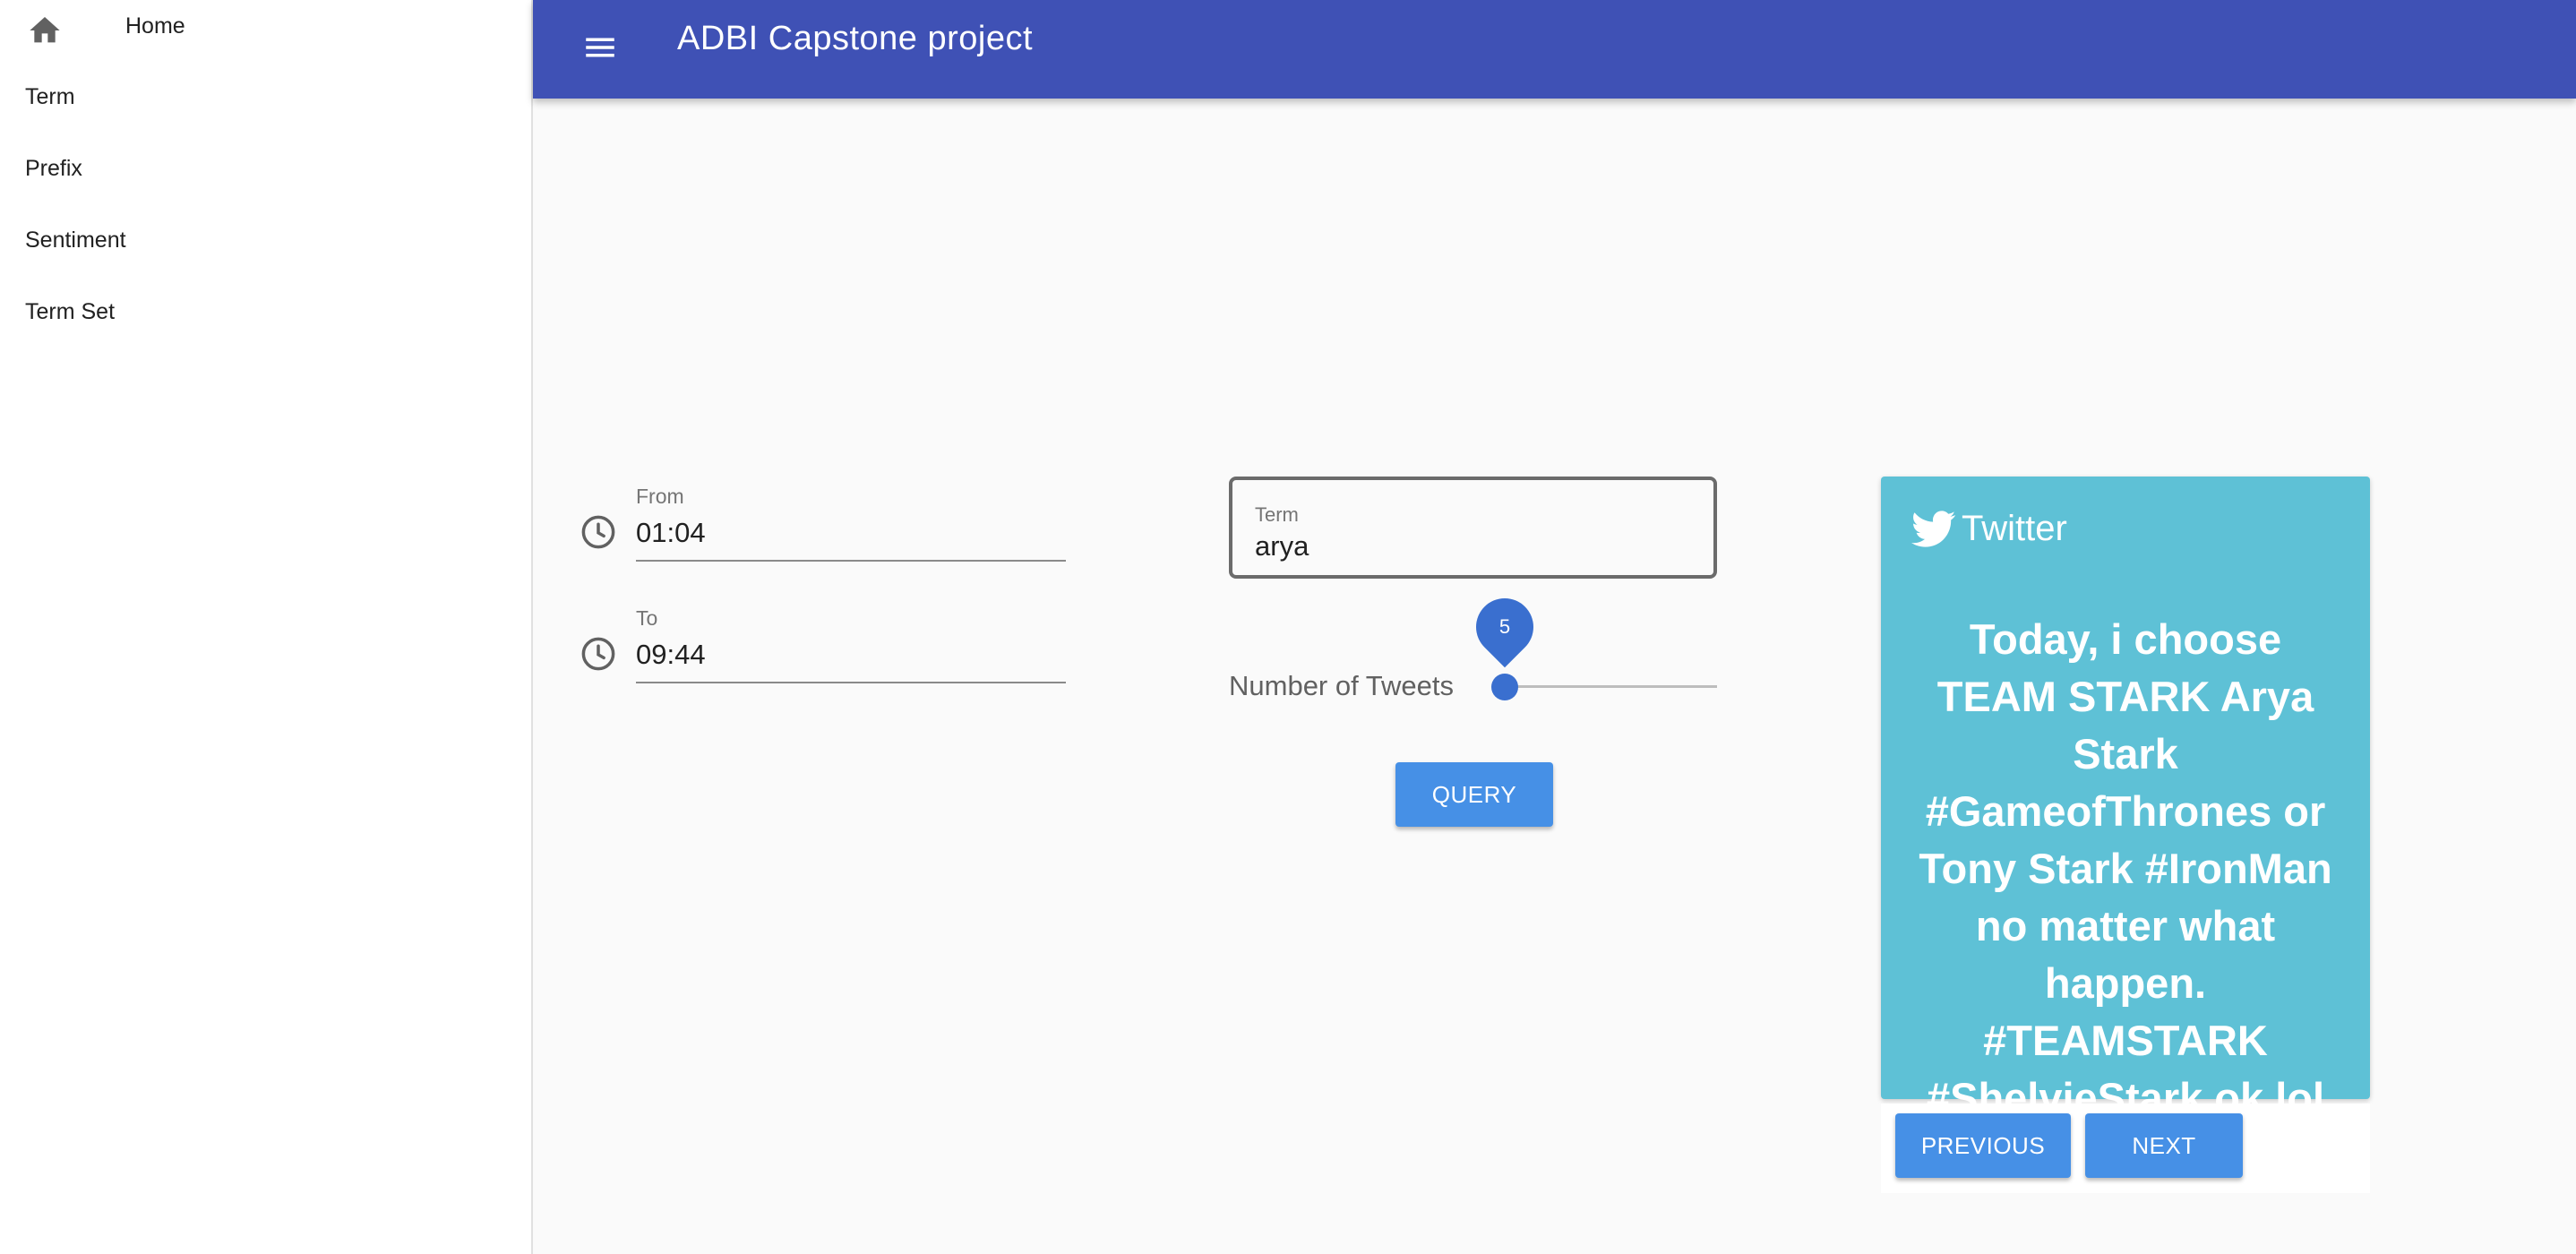 Image resolution: width=2576 pixels, height=1254 pixels. I want to click on sidebar-item-term: Term, so click(50, 97).